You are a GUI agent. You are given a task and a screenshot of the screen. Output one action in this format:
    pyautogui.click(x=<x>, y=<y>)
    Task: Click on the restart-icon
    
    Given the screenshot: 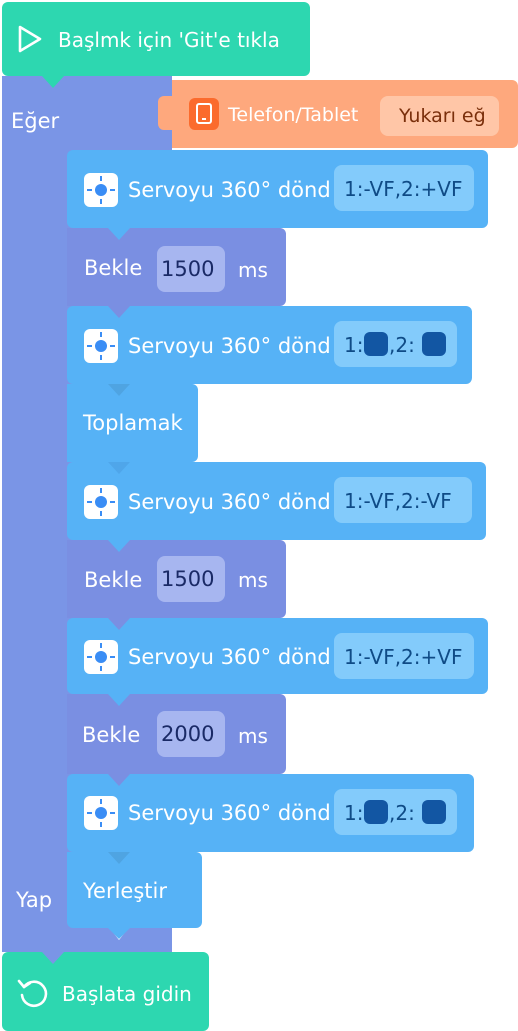 What is the action you would take?
    pyautogui.click(x=33, y=993)
    